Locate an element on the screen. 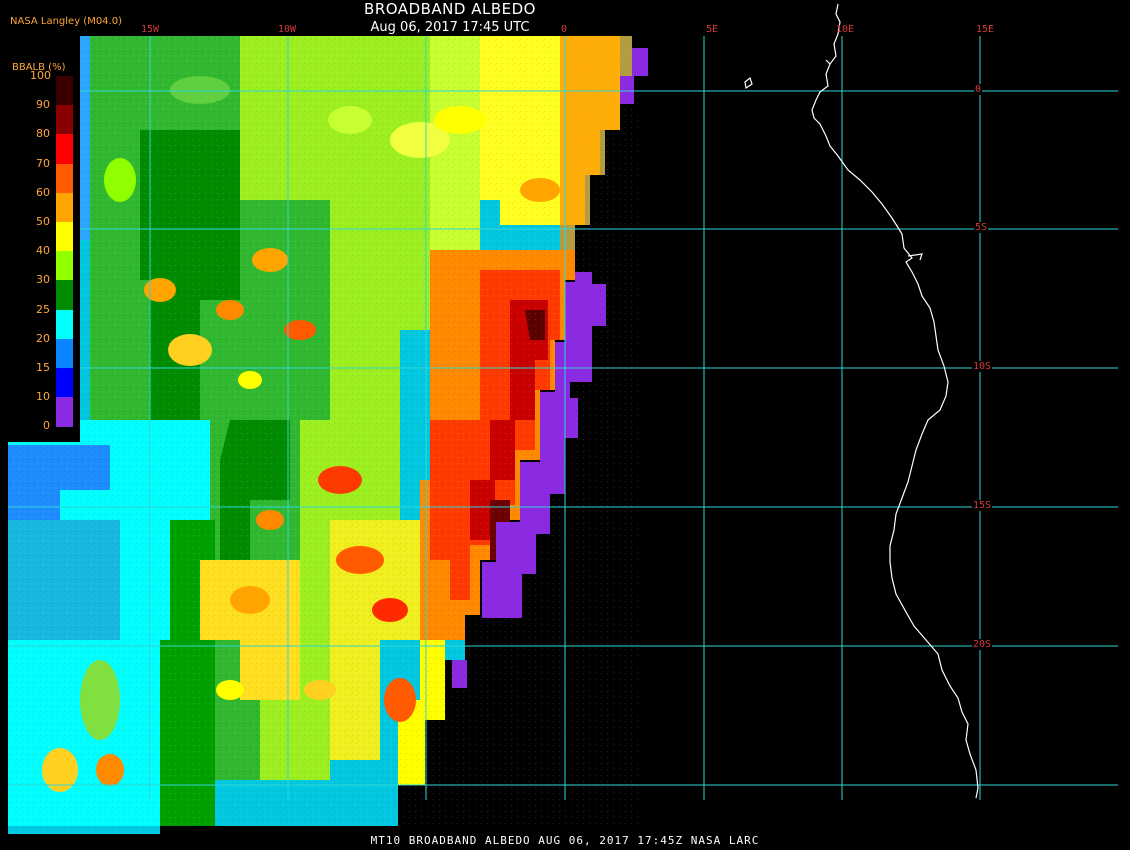 This screenshot has height=850, width=1130. legend-tick-label: 15 is located at coordinates (43, 367).